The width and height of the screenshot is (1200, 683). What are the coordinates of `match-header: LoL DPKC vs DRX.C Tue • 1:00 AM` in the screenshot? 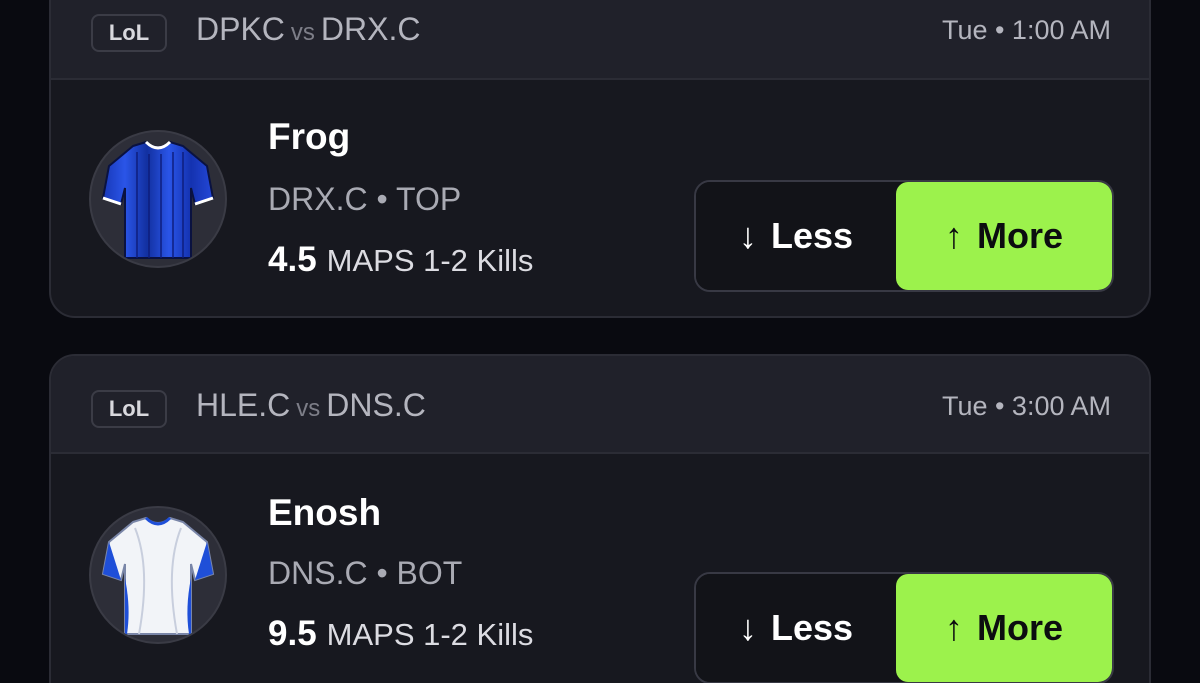 It's located at (600, 40).